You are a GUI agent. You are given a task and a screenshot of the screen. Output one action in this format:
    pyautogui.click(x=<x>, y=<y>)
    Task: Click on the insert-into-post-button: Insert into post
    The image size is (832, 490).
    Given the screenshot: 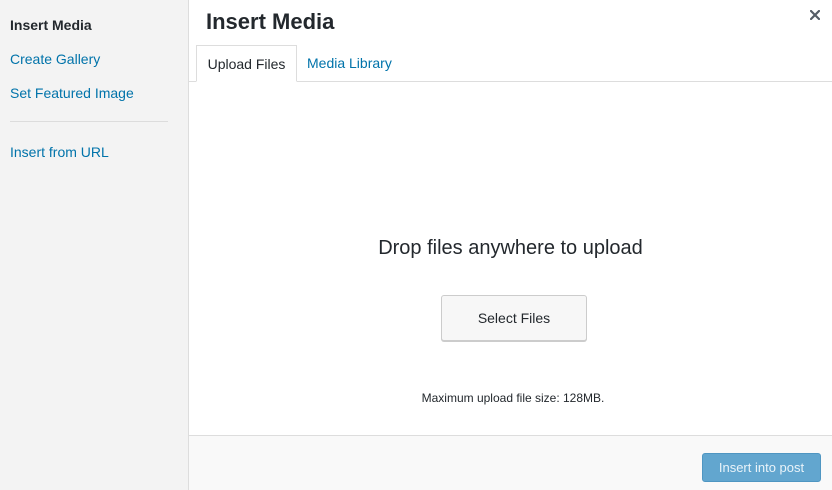 What is the action you would take?
    pyautogui.click(x=761, y=467)
    